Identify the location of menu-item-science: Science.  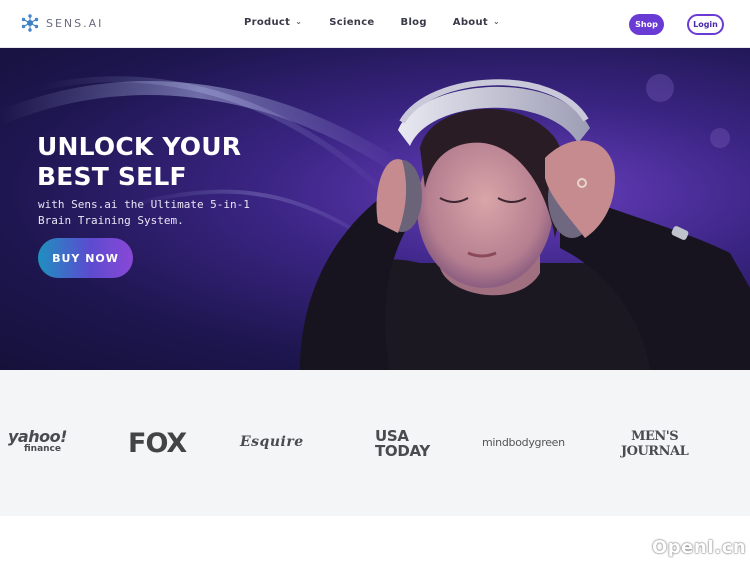
(351, 22).